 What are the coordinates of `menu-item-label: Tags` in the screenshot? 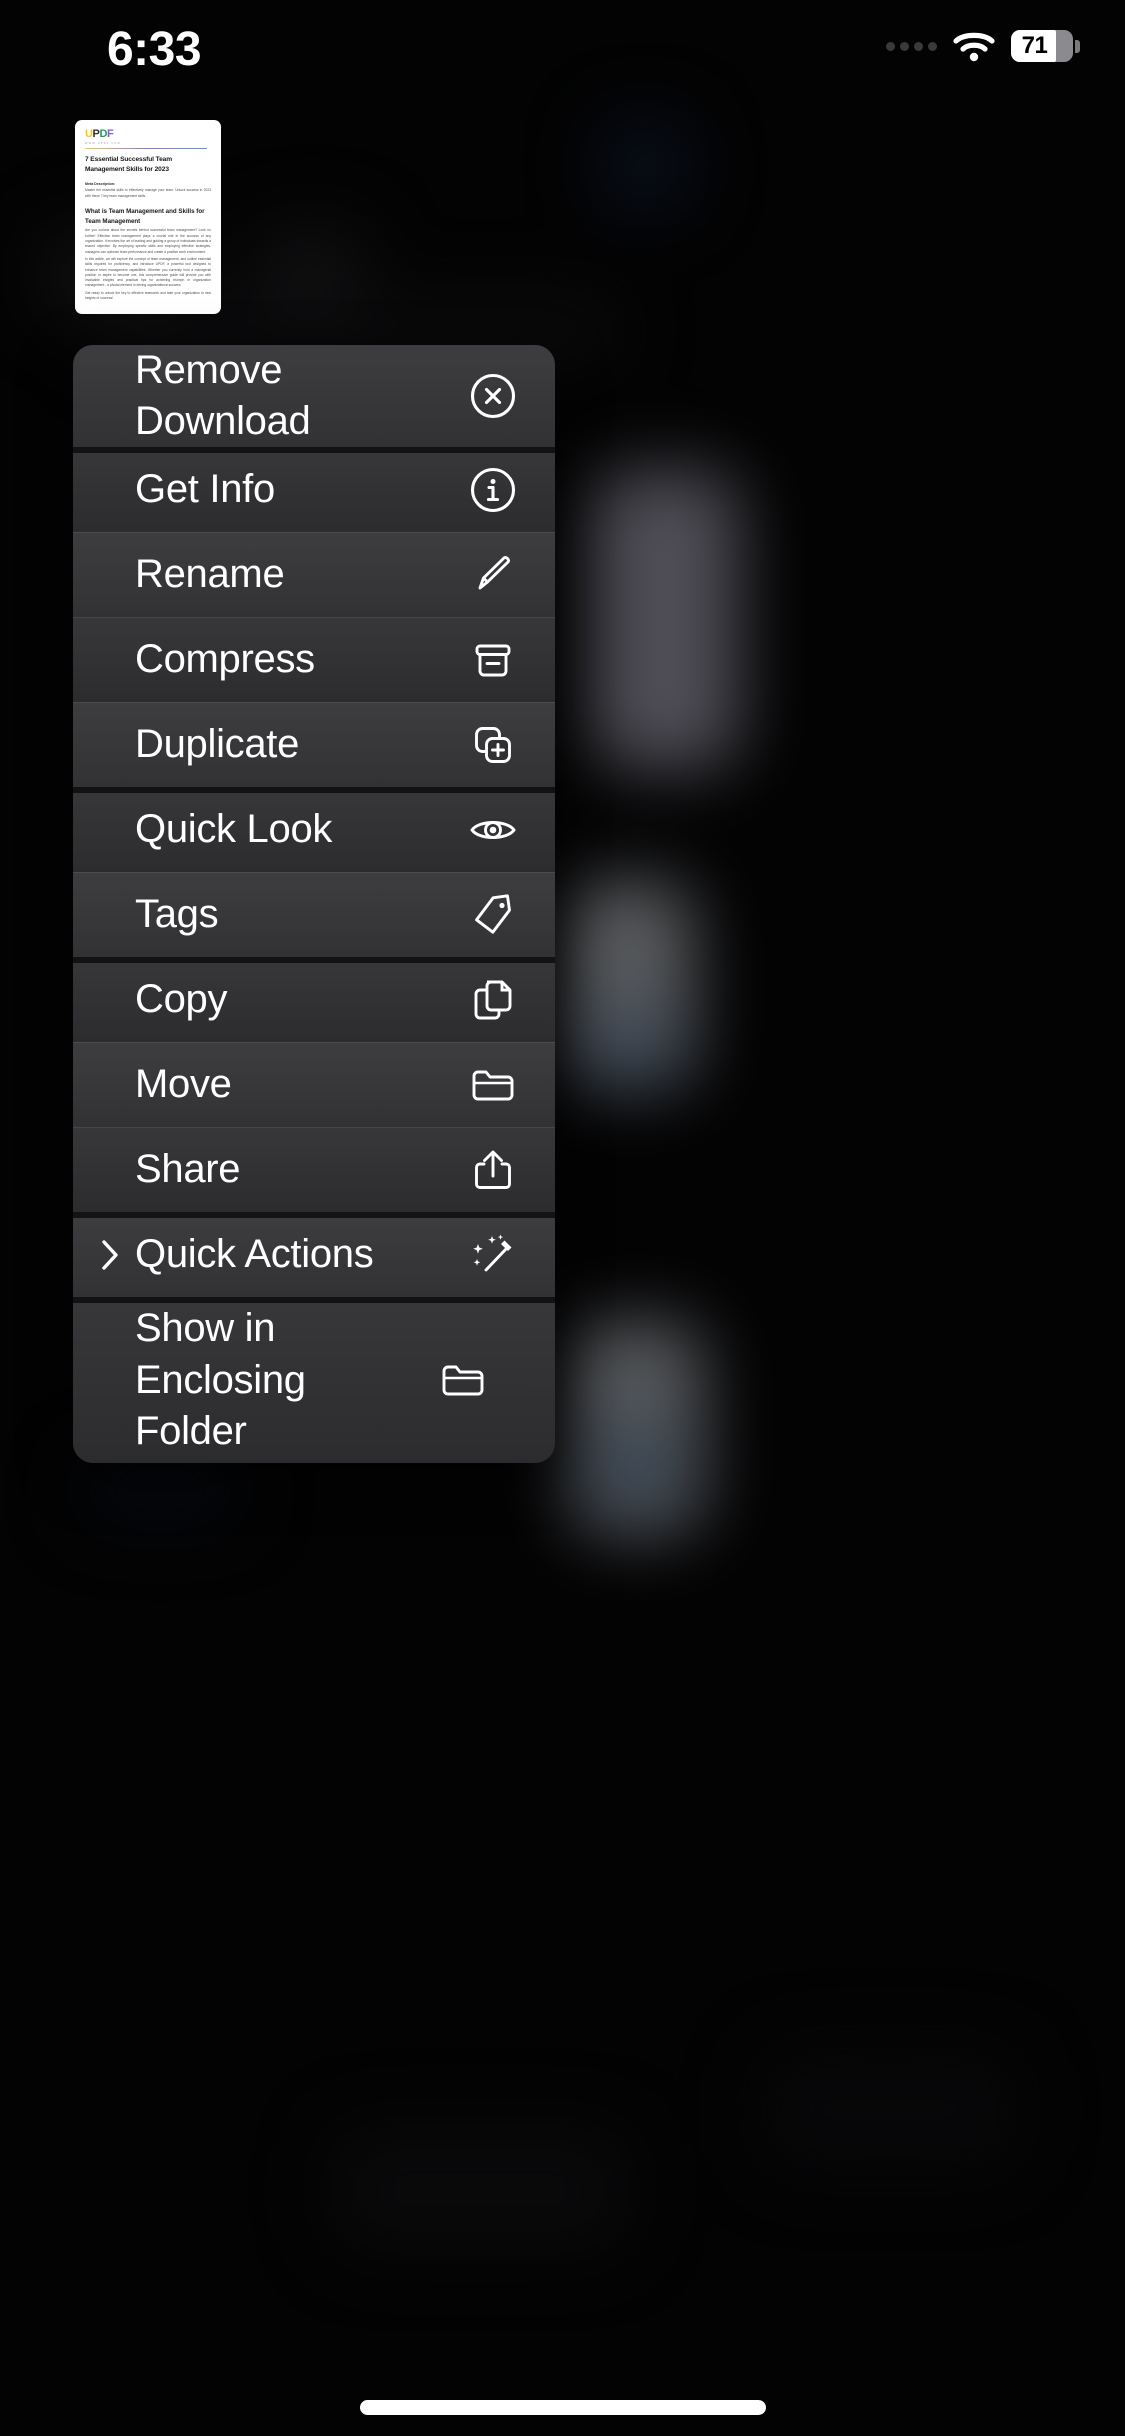 It's located at (177, 914).